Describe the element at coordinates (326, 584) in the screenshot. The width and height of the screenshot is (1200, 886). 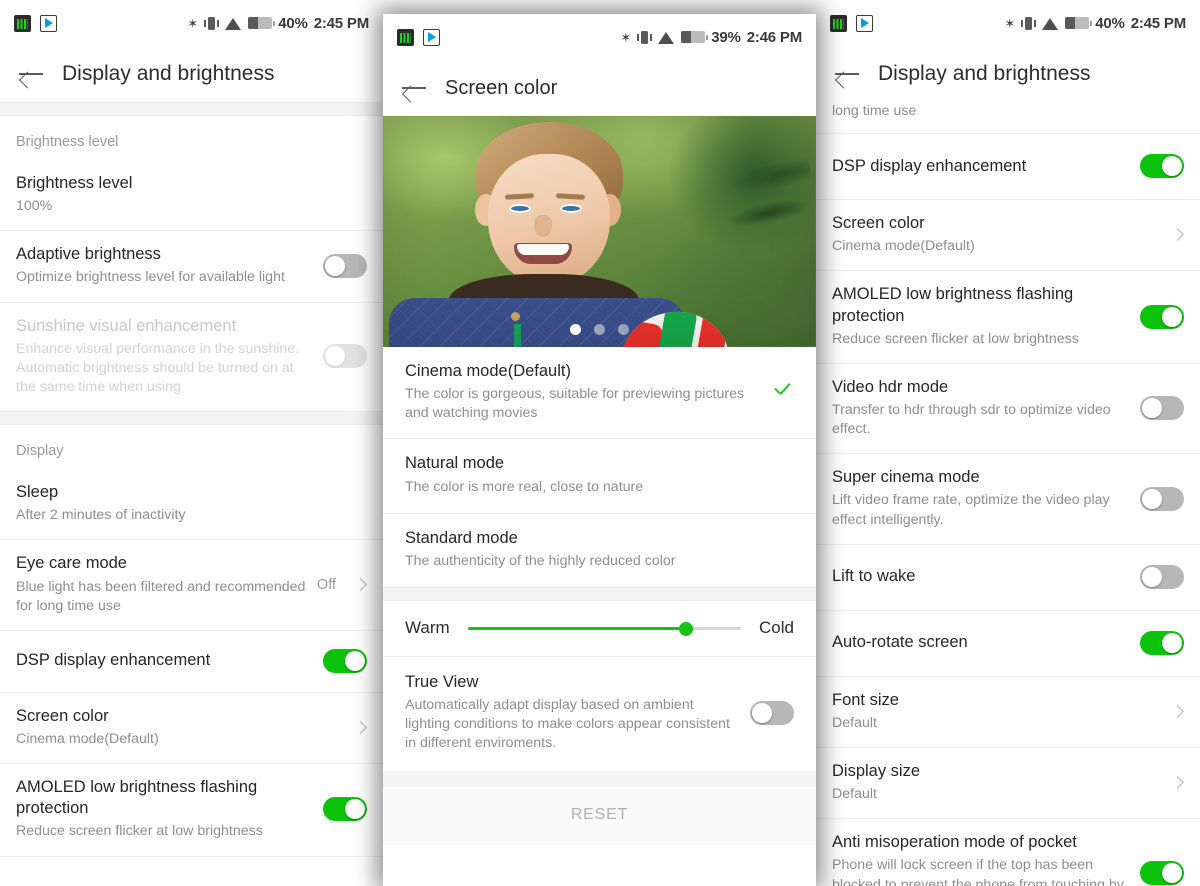
I see `row-value: Off` at that location.